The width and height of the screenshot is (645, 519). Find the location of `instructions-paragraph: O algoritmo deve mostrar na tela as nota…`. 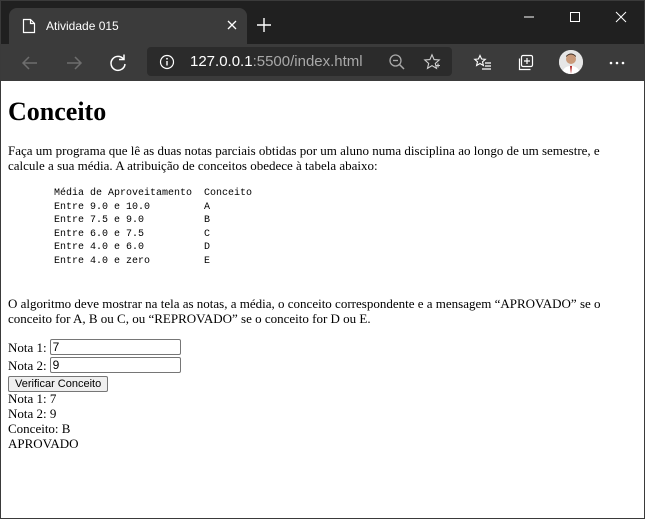

instructions-paragraph: O algoritmo deve mostrar na tela as nota… is located at coordinates (304, 311).